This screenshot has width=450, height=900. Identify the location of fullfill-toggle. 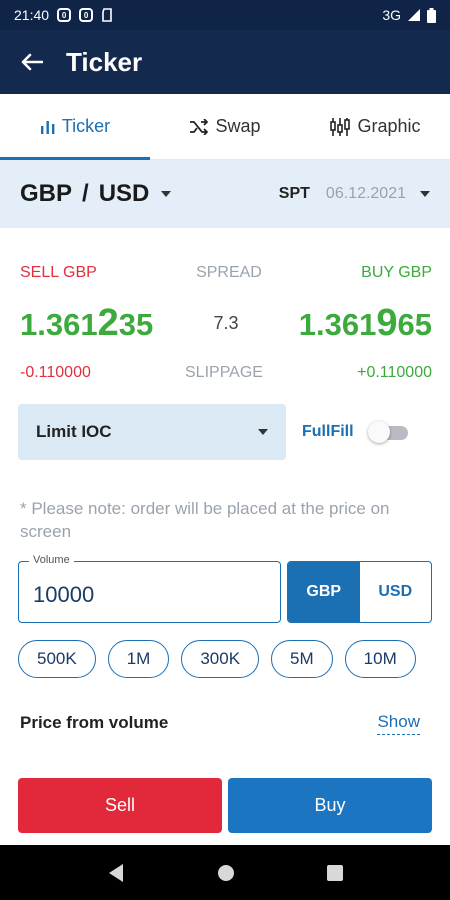
(389, 432).